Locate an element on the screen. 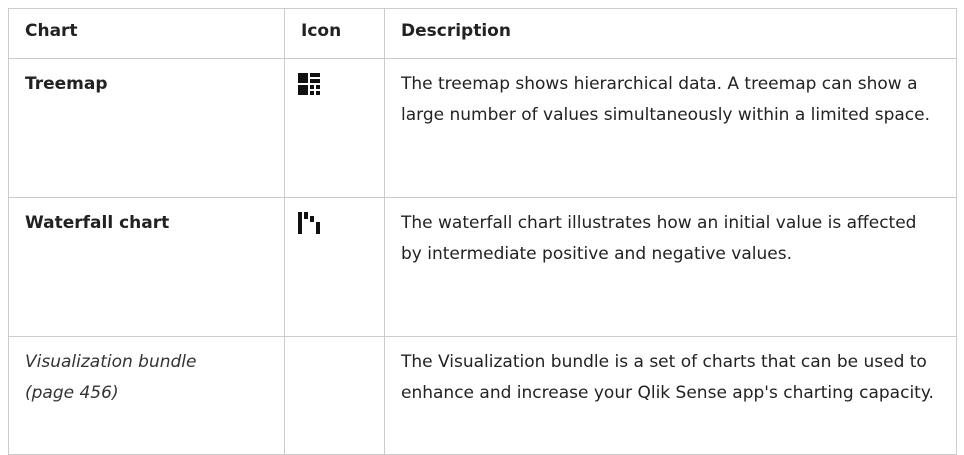  chart-name-cell: Visualization bundle (page 456) is located at coordinates (146, 395).